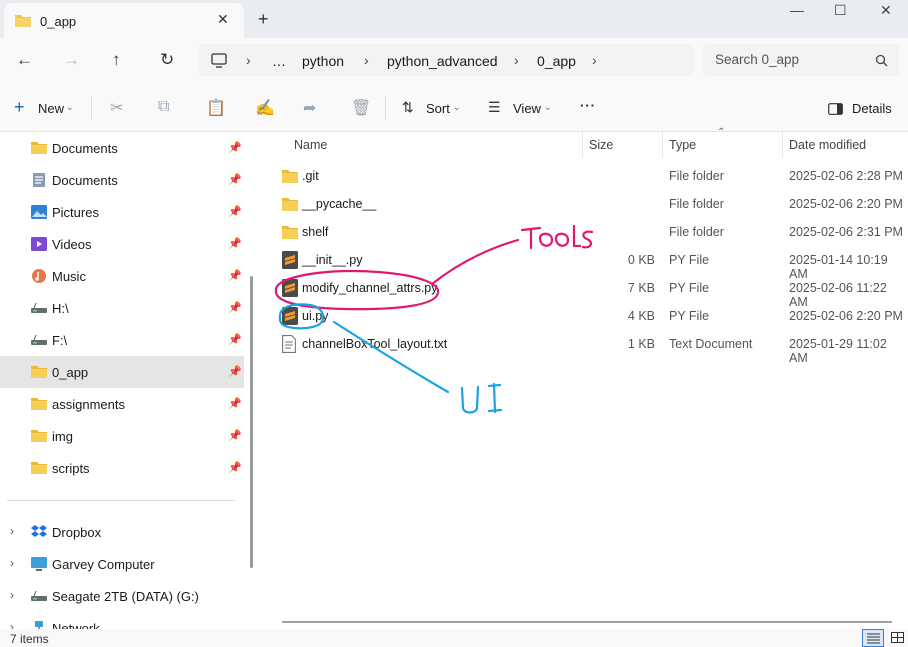 The image size is (908, 647). Describe the element at coordinates (122, 340) in the screenshot. I see `sidebar-item: F:\ 📌` at that location.